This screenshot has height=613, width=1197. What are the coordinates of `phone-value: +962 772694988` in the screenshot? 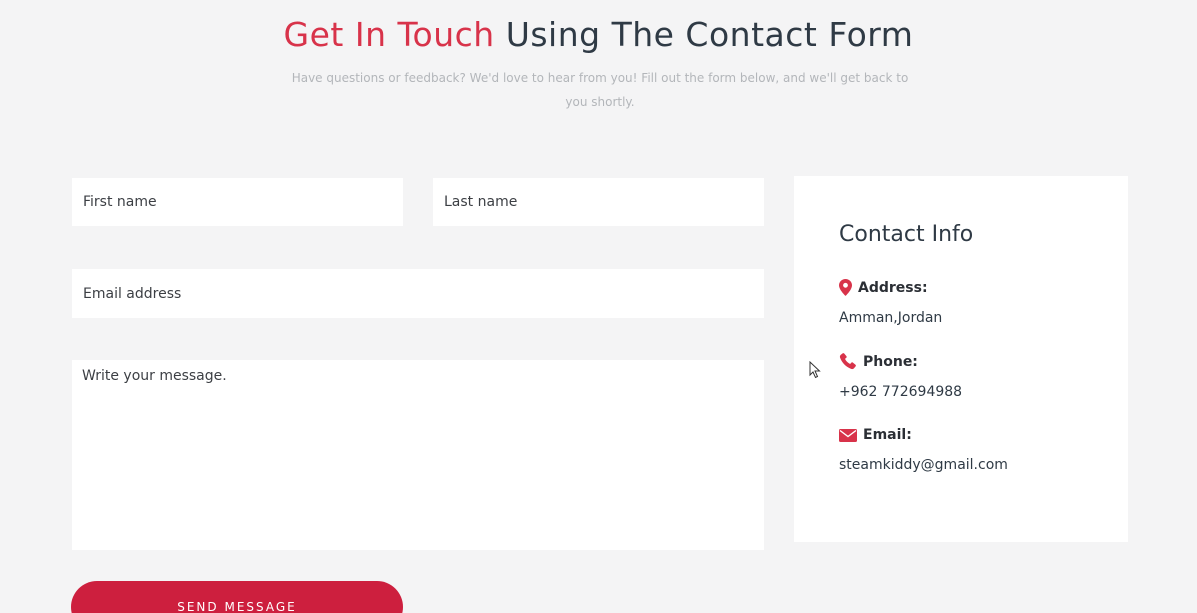 It's located at (901, 392).